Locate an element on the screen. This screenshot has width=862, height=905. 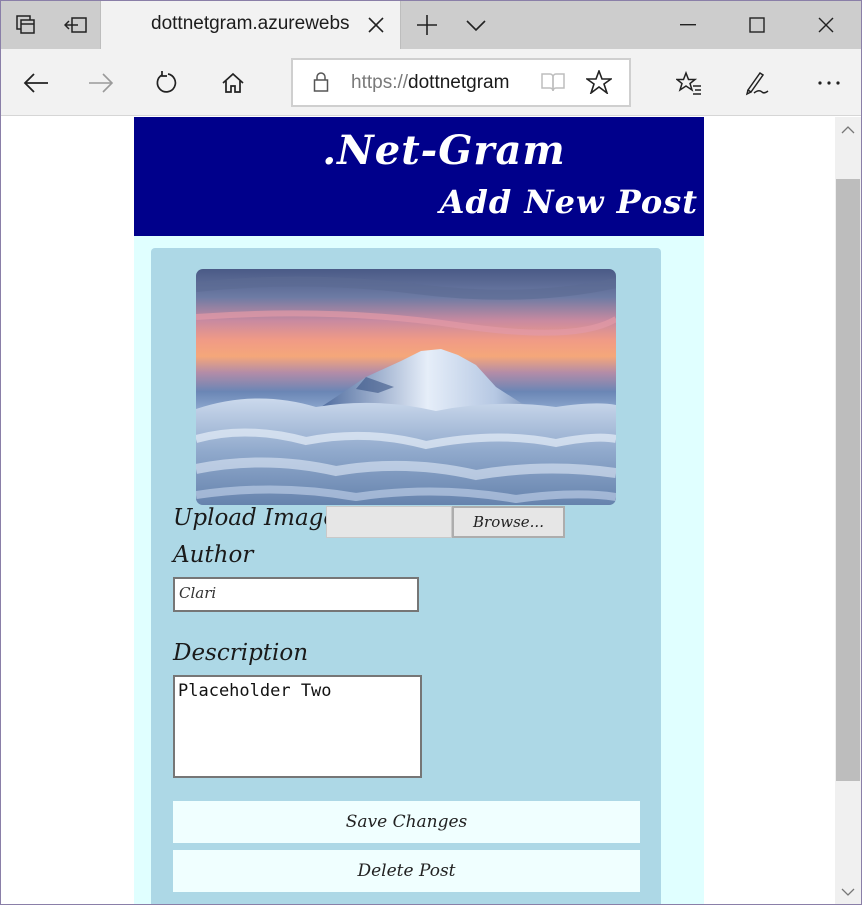
lock-icon is located at coordinates (321, 84).